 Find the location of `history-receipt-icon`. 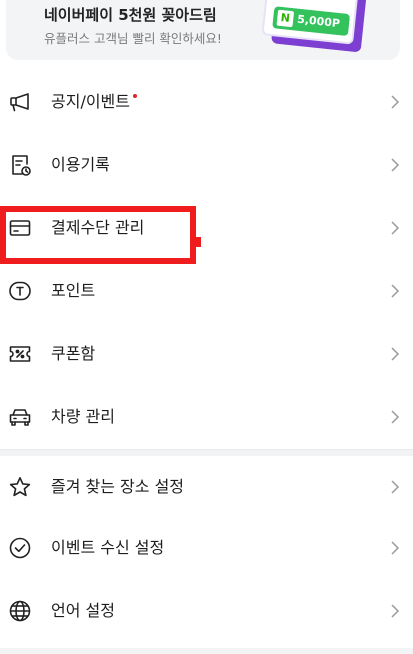

history-receipt-icon is located at coordinates (20, 165).